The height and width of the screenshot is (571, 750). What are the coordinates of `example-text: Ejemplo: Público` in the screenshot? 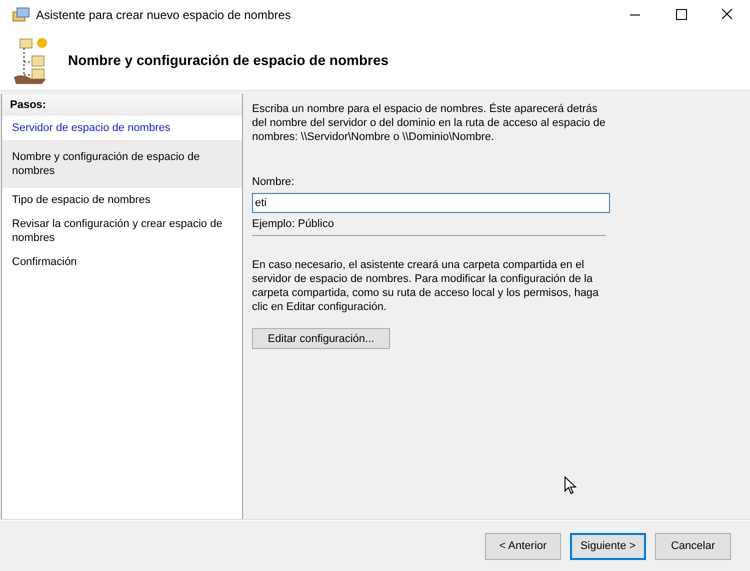 It's located at (429, 227).